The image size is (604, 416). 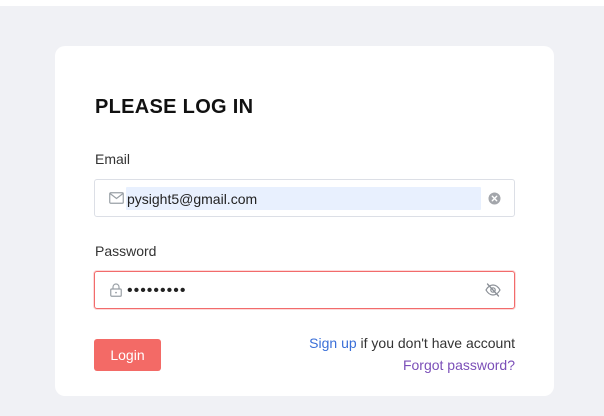 I want to click on email-input, so click(x=303, y=198).